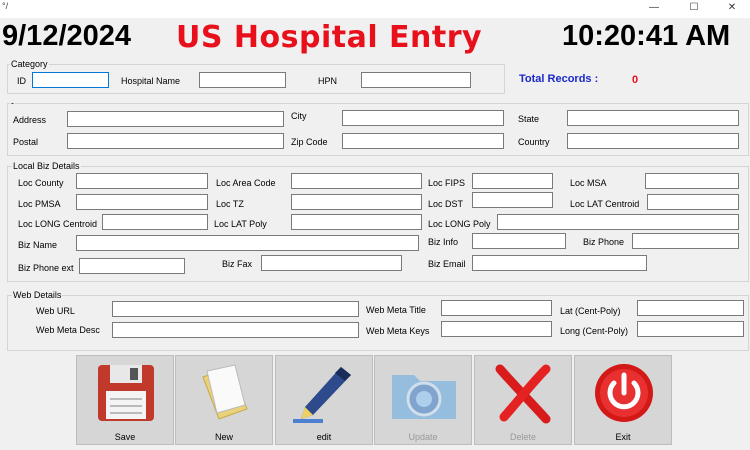 Image resolution: width=750 pixels, height=450 pixels. What do you see at coordinates (155, 222) in the screenshot?
I see `loc-long-centroid-input` at bounding box center [155, 222].